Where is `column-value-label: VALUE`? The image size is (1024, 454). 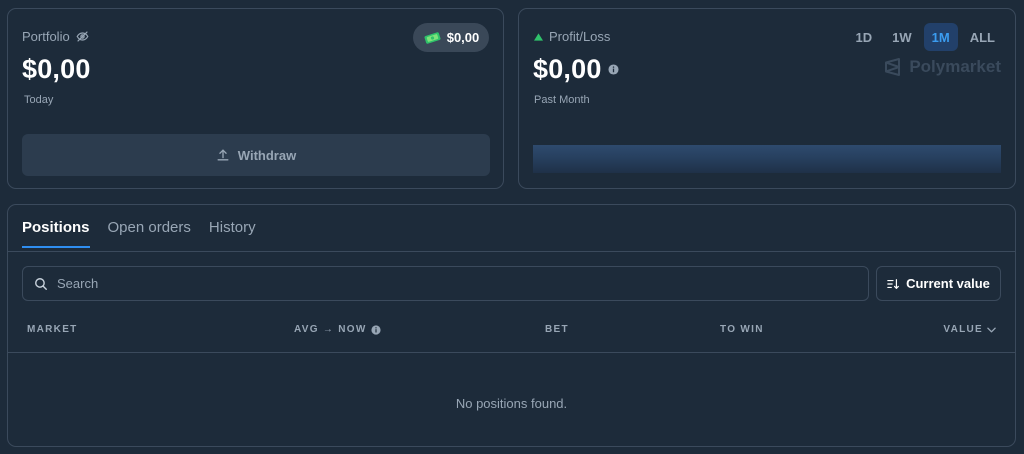
column-value-label: VALUE is located at coordinates (963, 329).